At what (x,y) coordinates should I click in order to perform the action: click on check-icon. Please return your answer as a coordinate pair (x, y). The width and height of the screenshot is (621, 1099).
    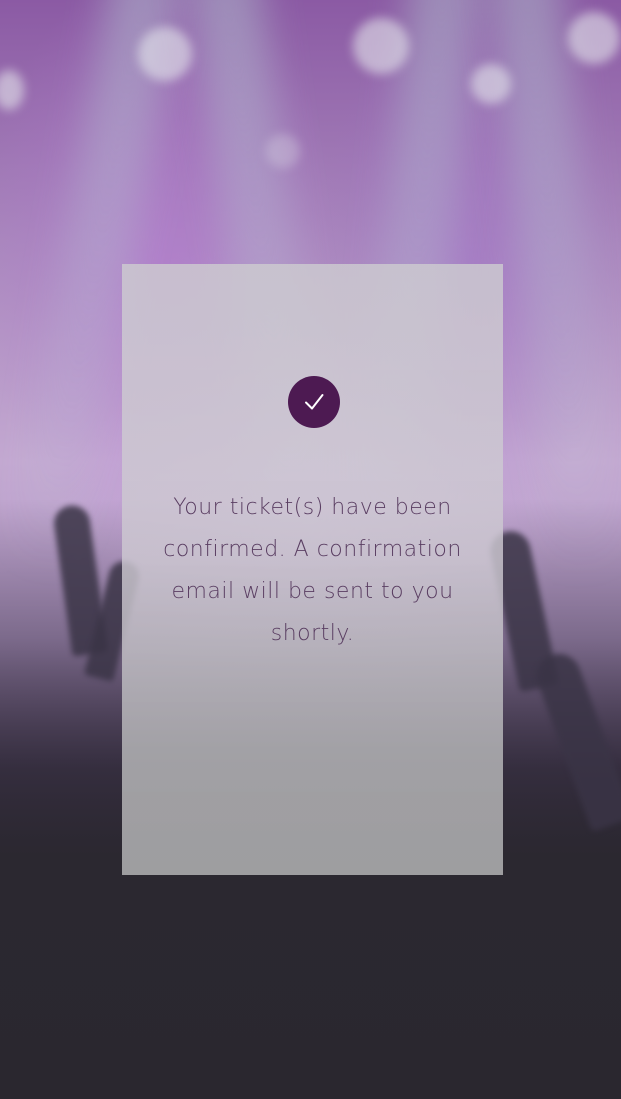
    Looking at the image, I should click on (314, 402).